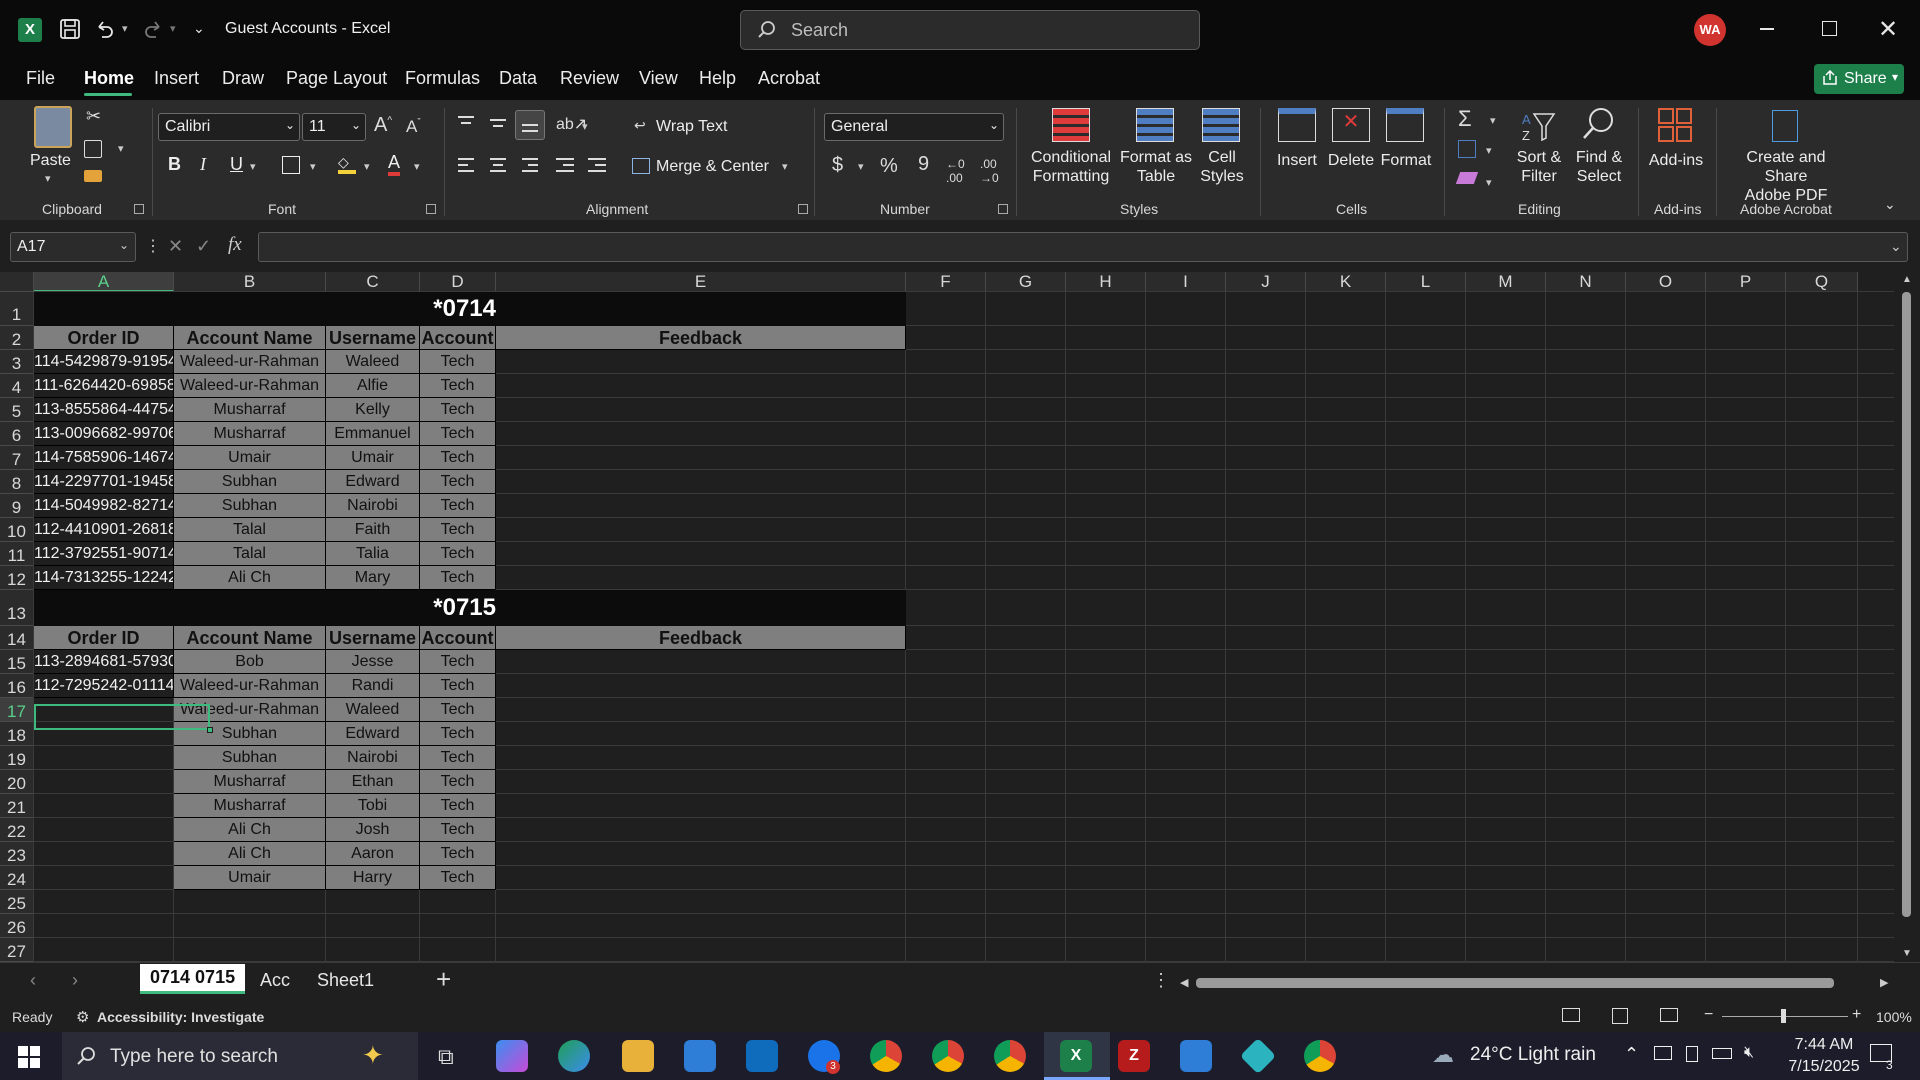 The height and width of the screenshot is (1080, 1920). What do you see at coordinates (104, 638) in the screenshot?
I see `header-cell: Order ID` at bounding box center [104, 638].